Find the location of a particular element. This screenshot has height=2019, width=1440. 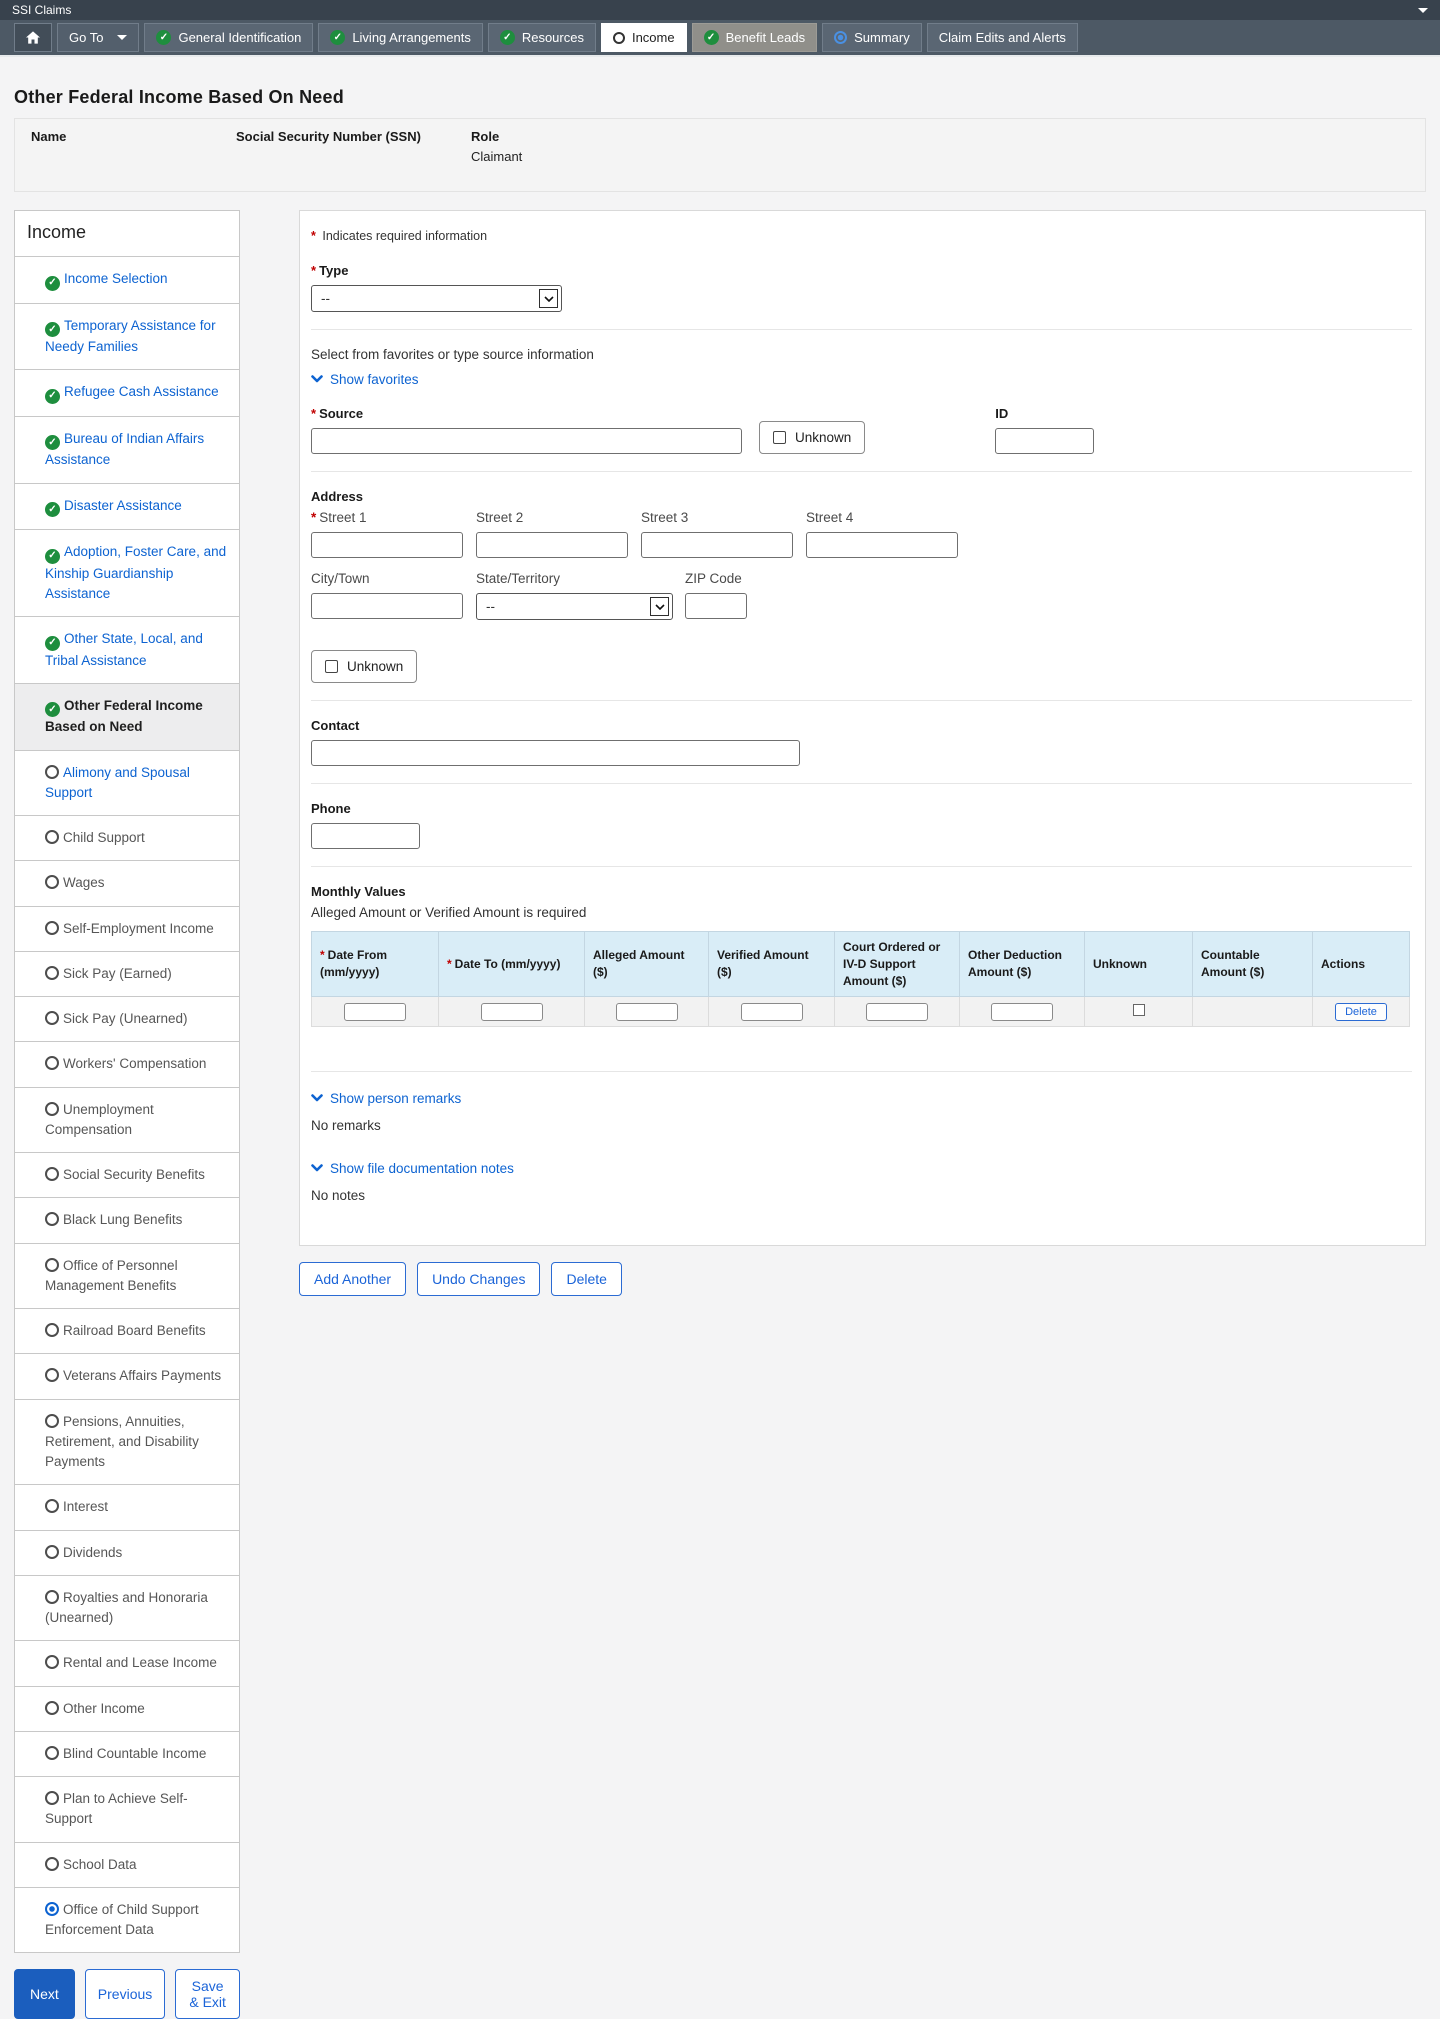

required-asterisk: * is located at coordinates (322, 955).